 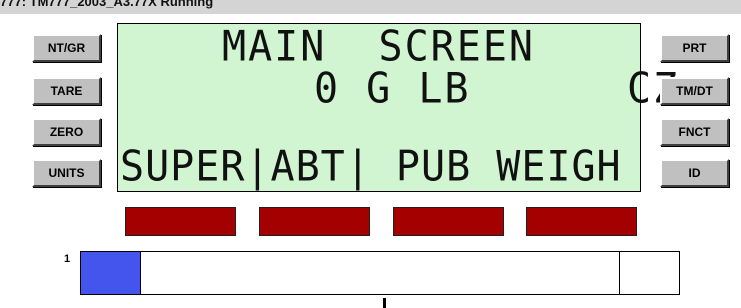 What do you see at coordinates (497, 89) in the screenshot?
I see `display-line-2: 0 G LB CZ` at bounding box center [497, 89].